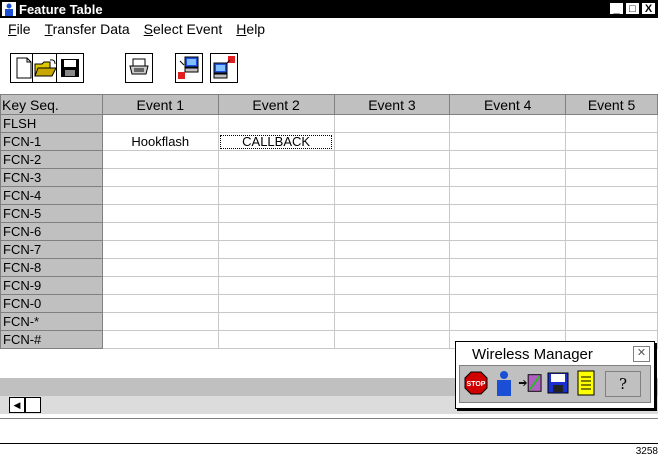 The height and width of the screenshot is (463, 658). Describe the element at coordinates (632, 8) in the screenshot. I see `maximize-button: □` at that location.